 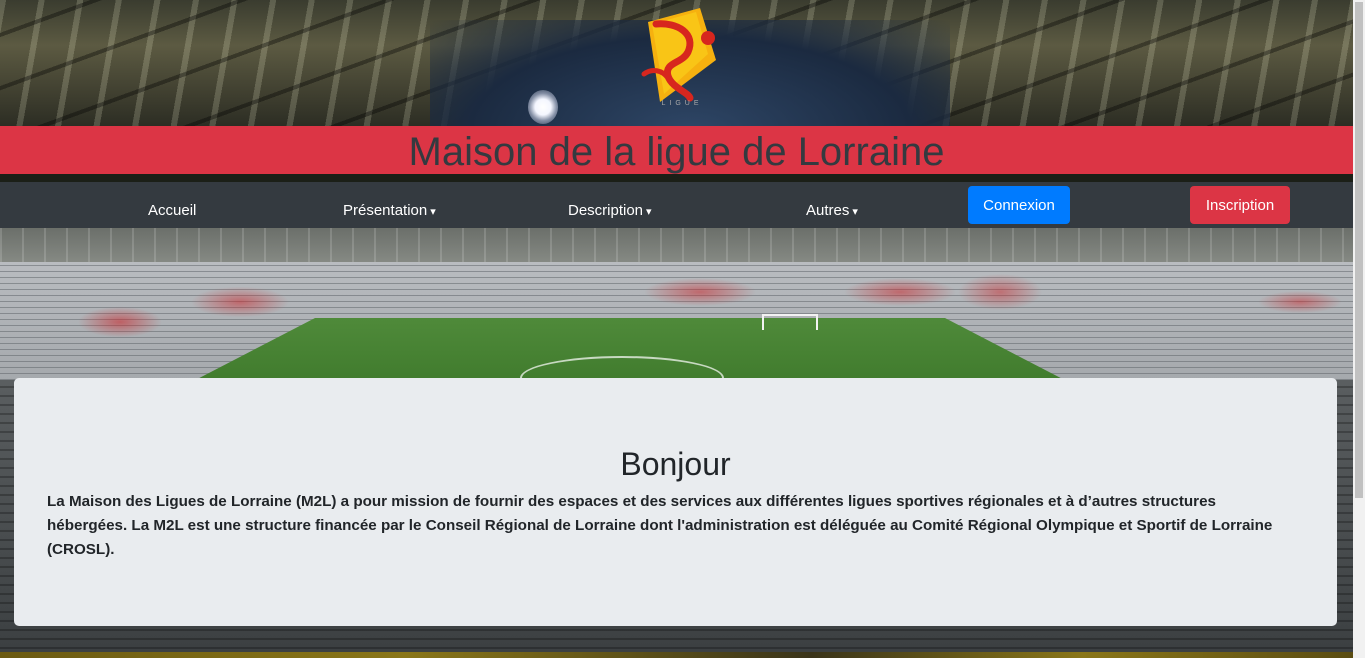 What do you see at coordinates (606, 210) in the screenshot?
I see `nav-item-label: Description` at bounding box center [606, 210].